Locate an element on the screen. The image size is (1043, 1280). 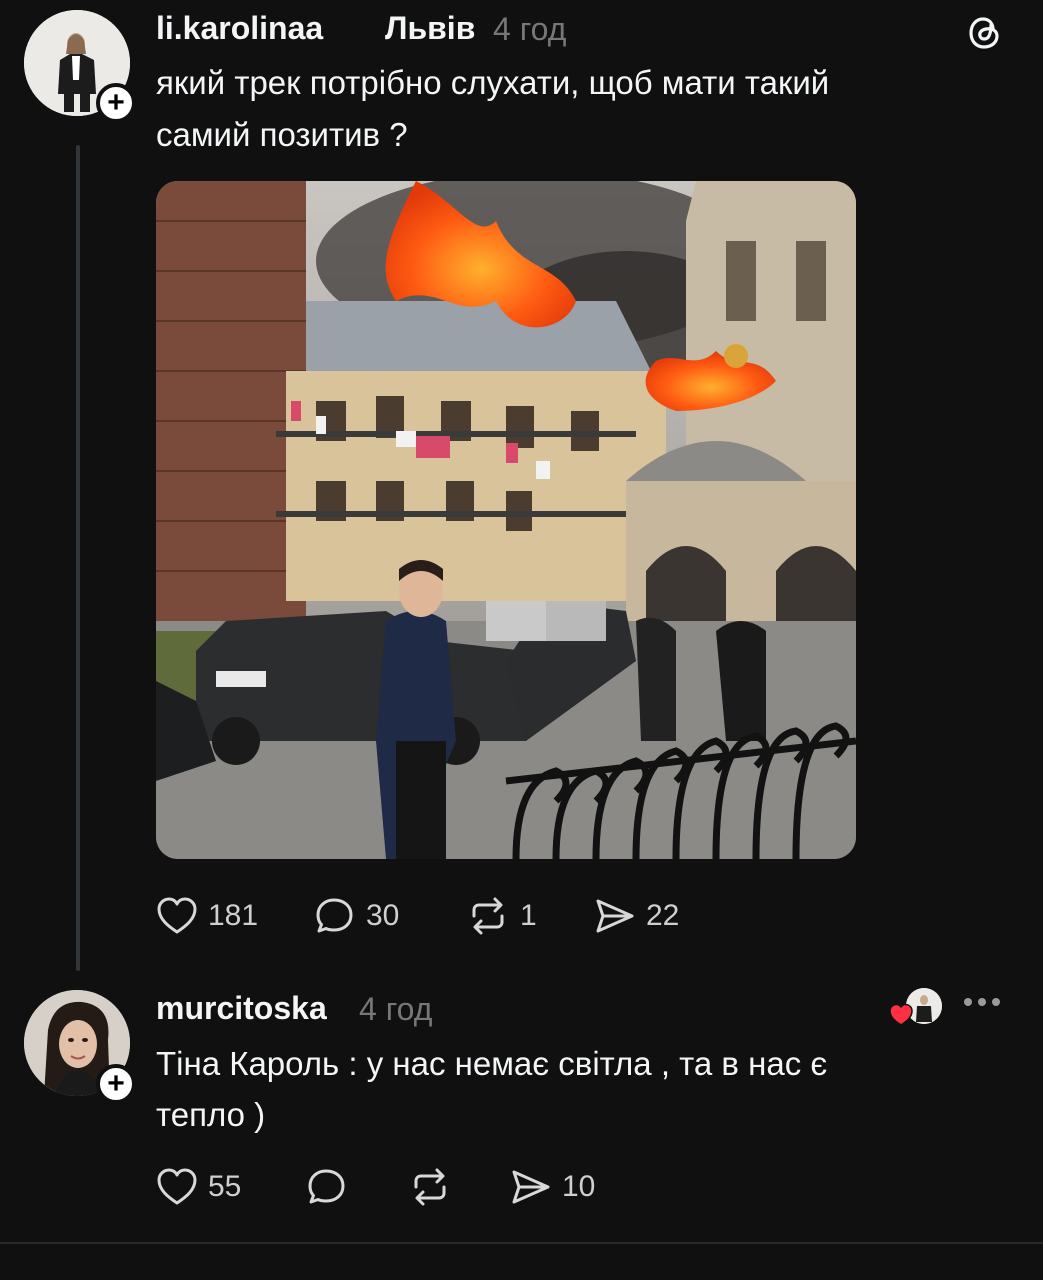
repost-action: 1 is located at coordinates (501, 916).